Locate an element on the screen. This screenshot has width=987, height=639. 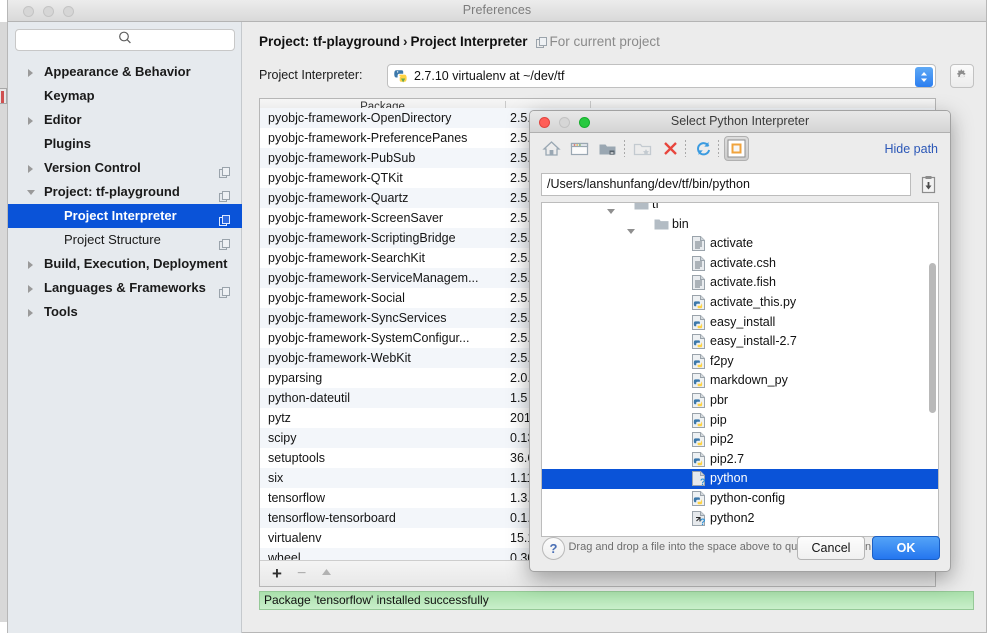
paste-icon is located at coordinates (928, 184).